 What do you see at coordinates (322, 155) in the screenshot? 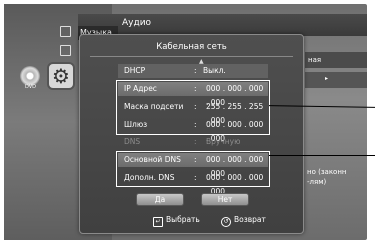
I see `callout-line` at bounding box center [322, 155].